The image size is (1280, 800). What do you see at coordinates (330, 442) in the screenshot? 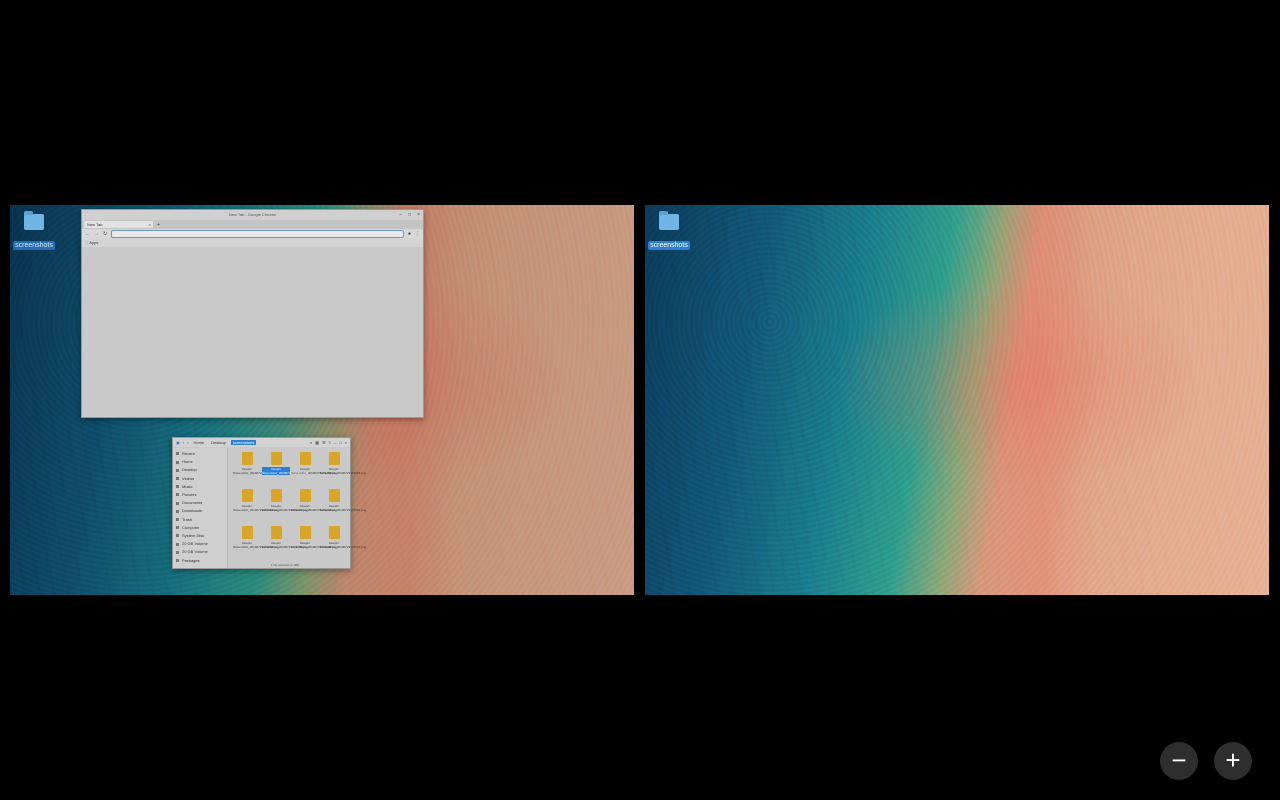
I see `menu-icon: ≡` at bounding box center [330, 442].